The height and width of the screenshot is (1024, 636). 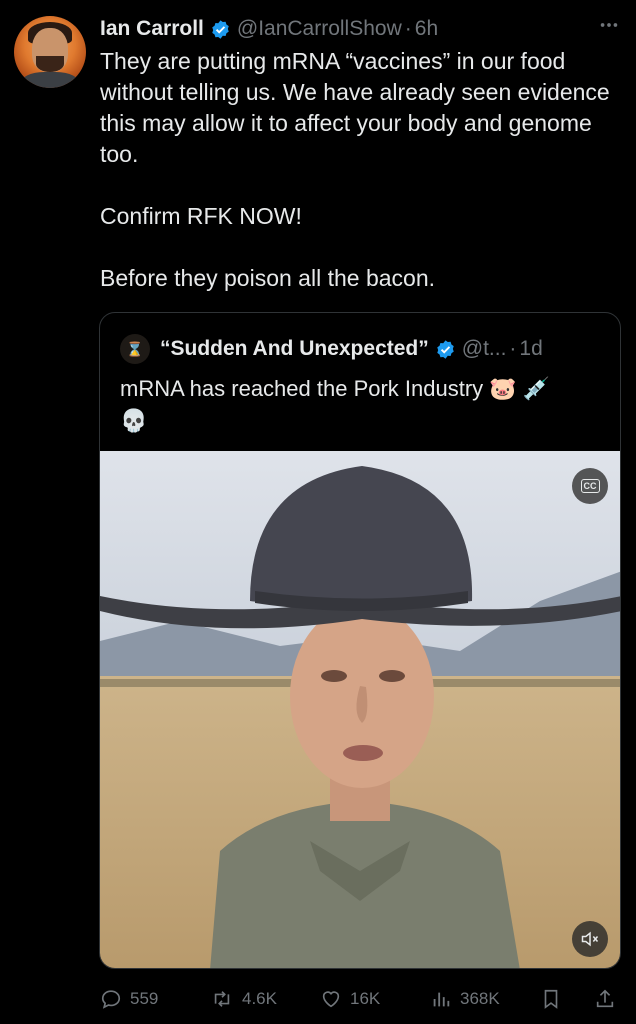 I want to click on share-icon, so click(x=605, y=998).